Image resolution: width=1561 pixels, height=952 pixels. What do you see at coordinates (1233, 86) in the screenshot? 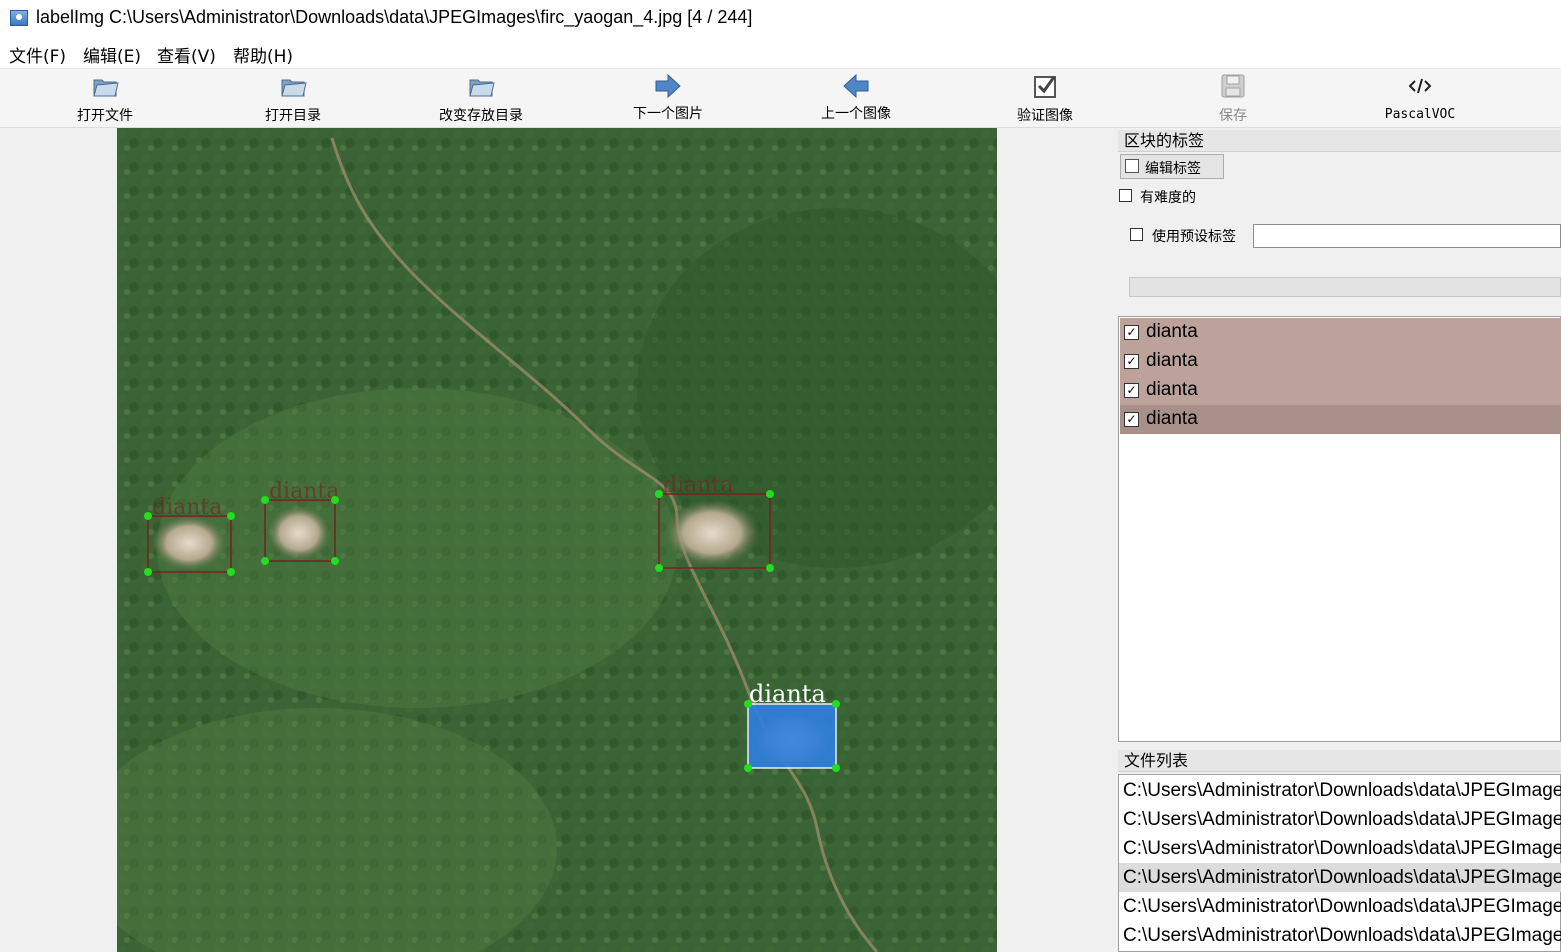
I see `floppy-disk-icon` at bounding box center [1233, 86].